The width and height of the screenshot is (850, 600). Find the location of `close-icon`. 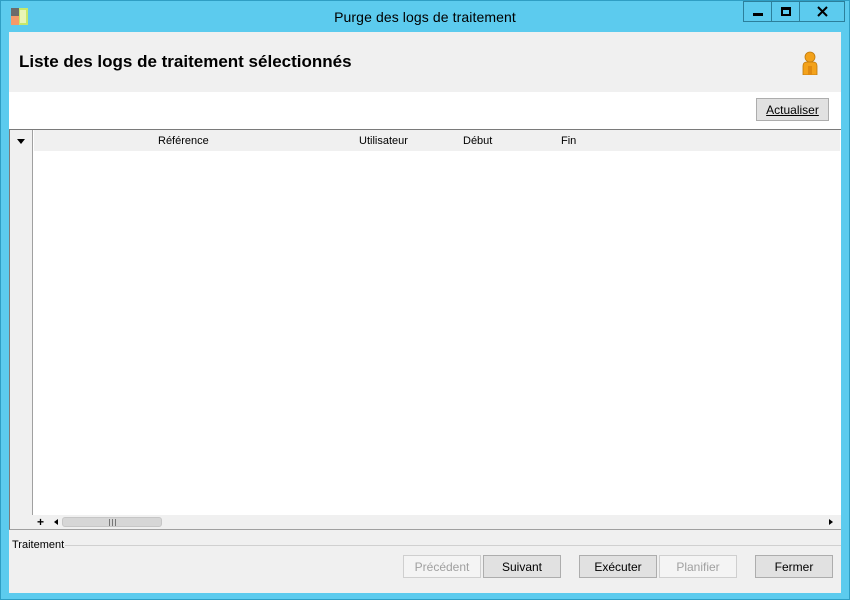

close-icon is located at coordinates (822, 11).